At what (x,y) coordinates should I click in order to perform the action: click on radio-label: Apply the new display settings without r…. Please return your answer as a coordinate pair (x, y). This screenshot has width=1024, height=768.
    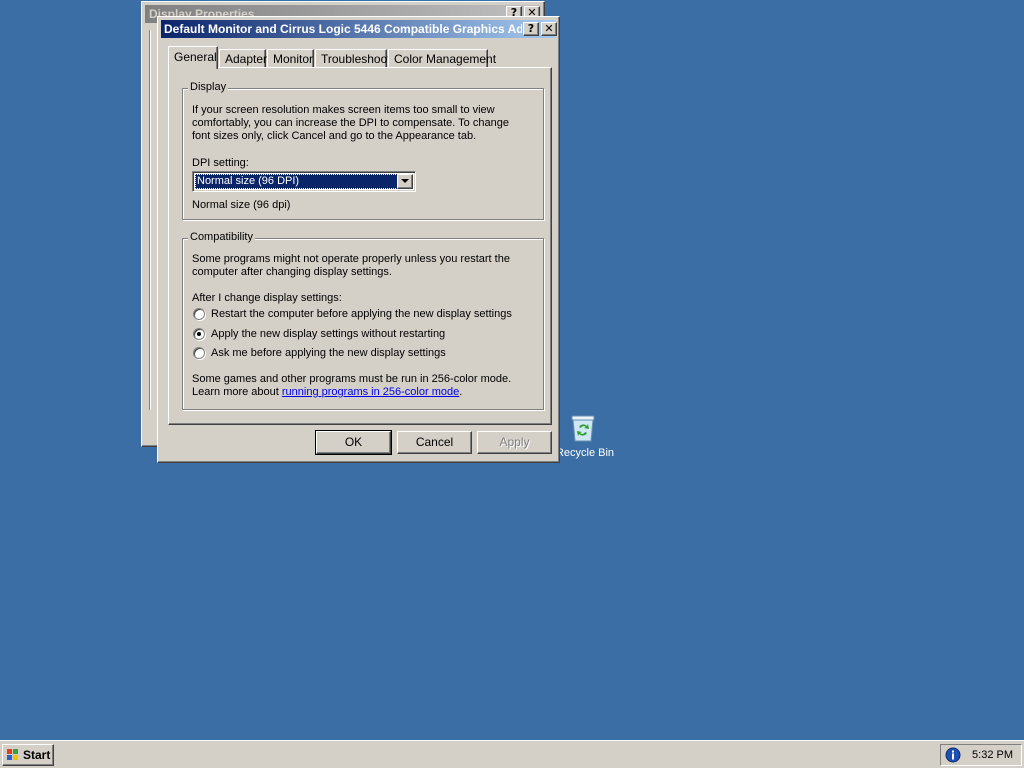
    Looking at the image, I should click on (328, 334).